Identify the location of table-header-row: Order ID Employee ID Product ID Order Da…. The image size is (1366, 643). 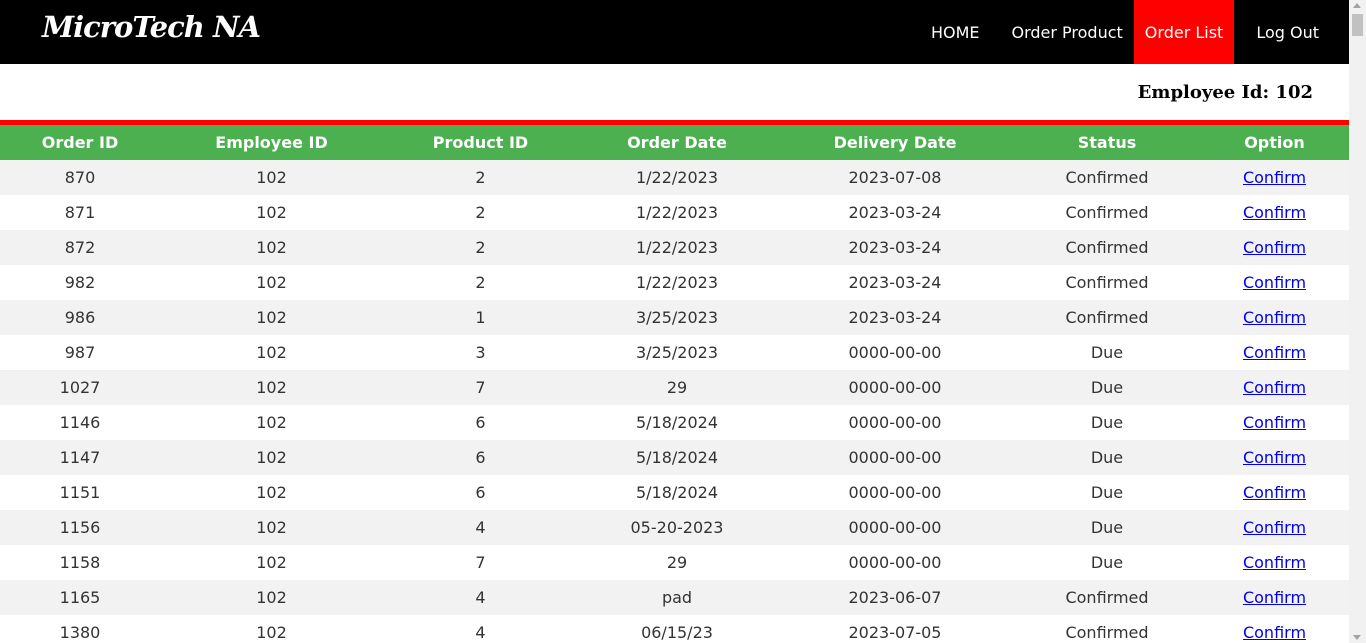
(674, 142).